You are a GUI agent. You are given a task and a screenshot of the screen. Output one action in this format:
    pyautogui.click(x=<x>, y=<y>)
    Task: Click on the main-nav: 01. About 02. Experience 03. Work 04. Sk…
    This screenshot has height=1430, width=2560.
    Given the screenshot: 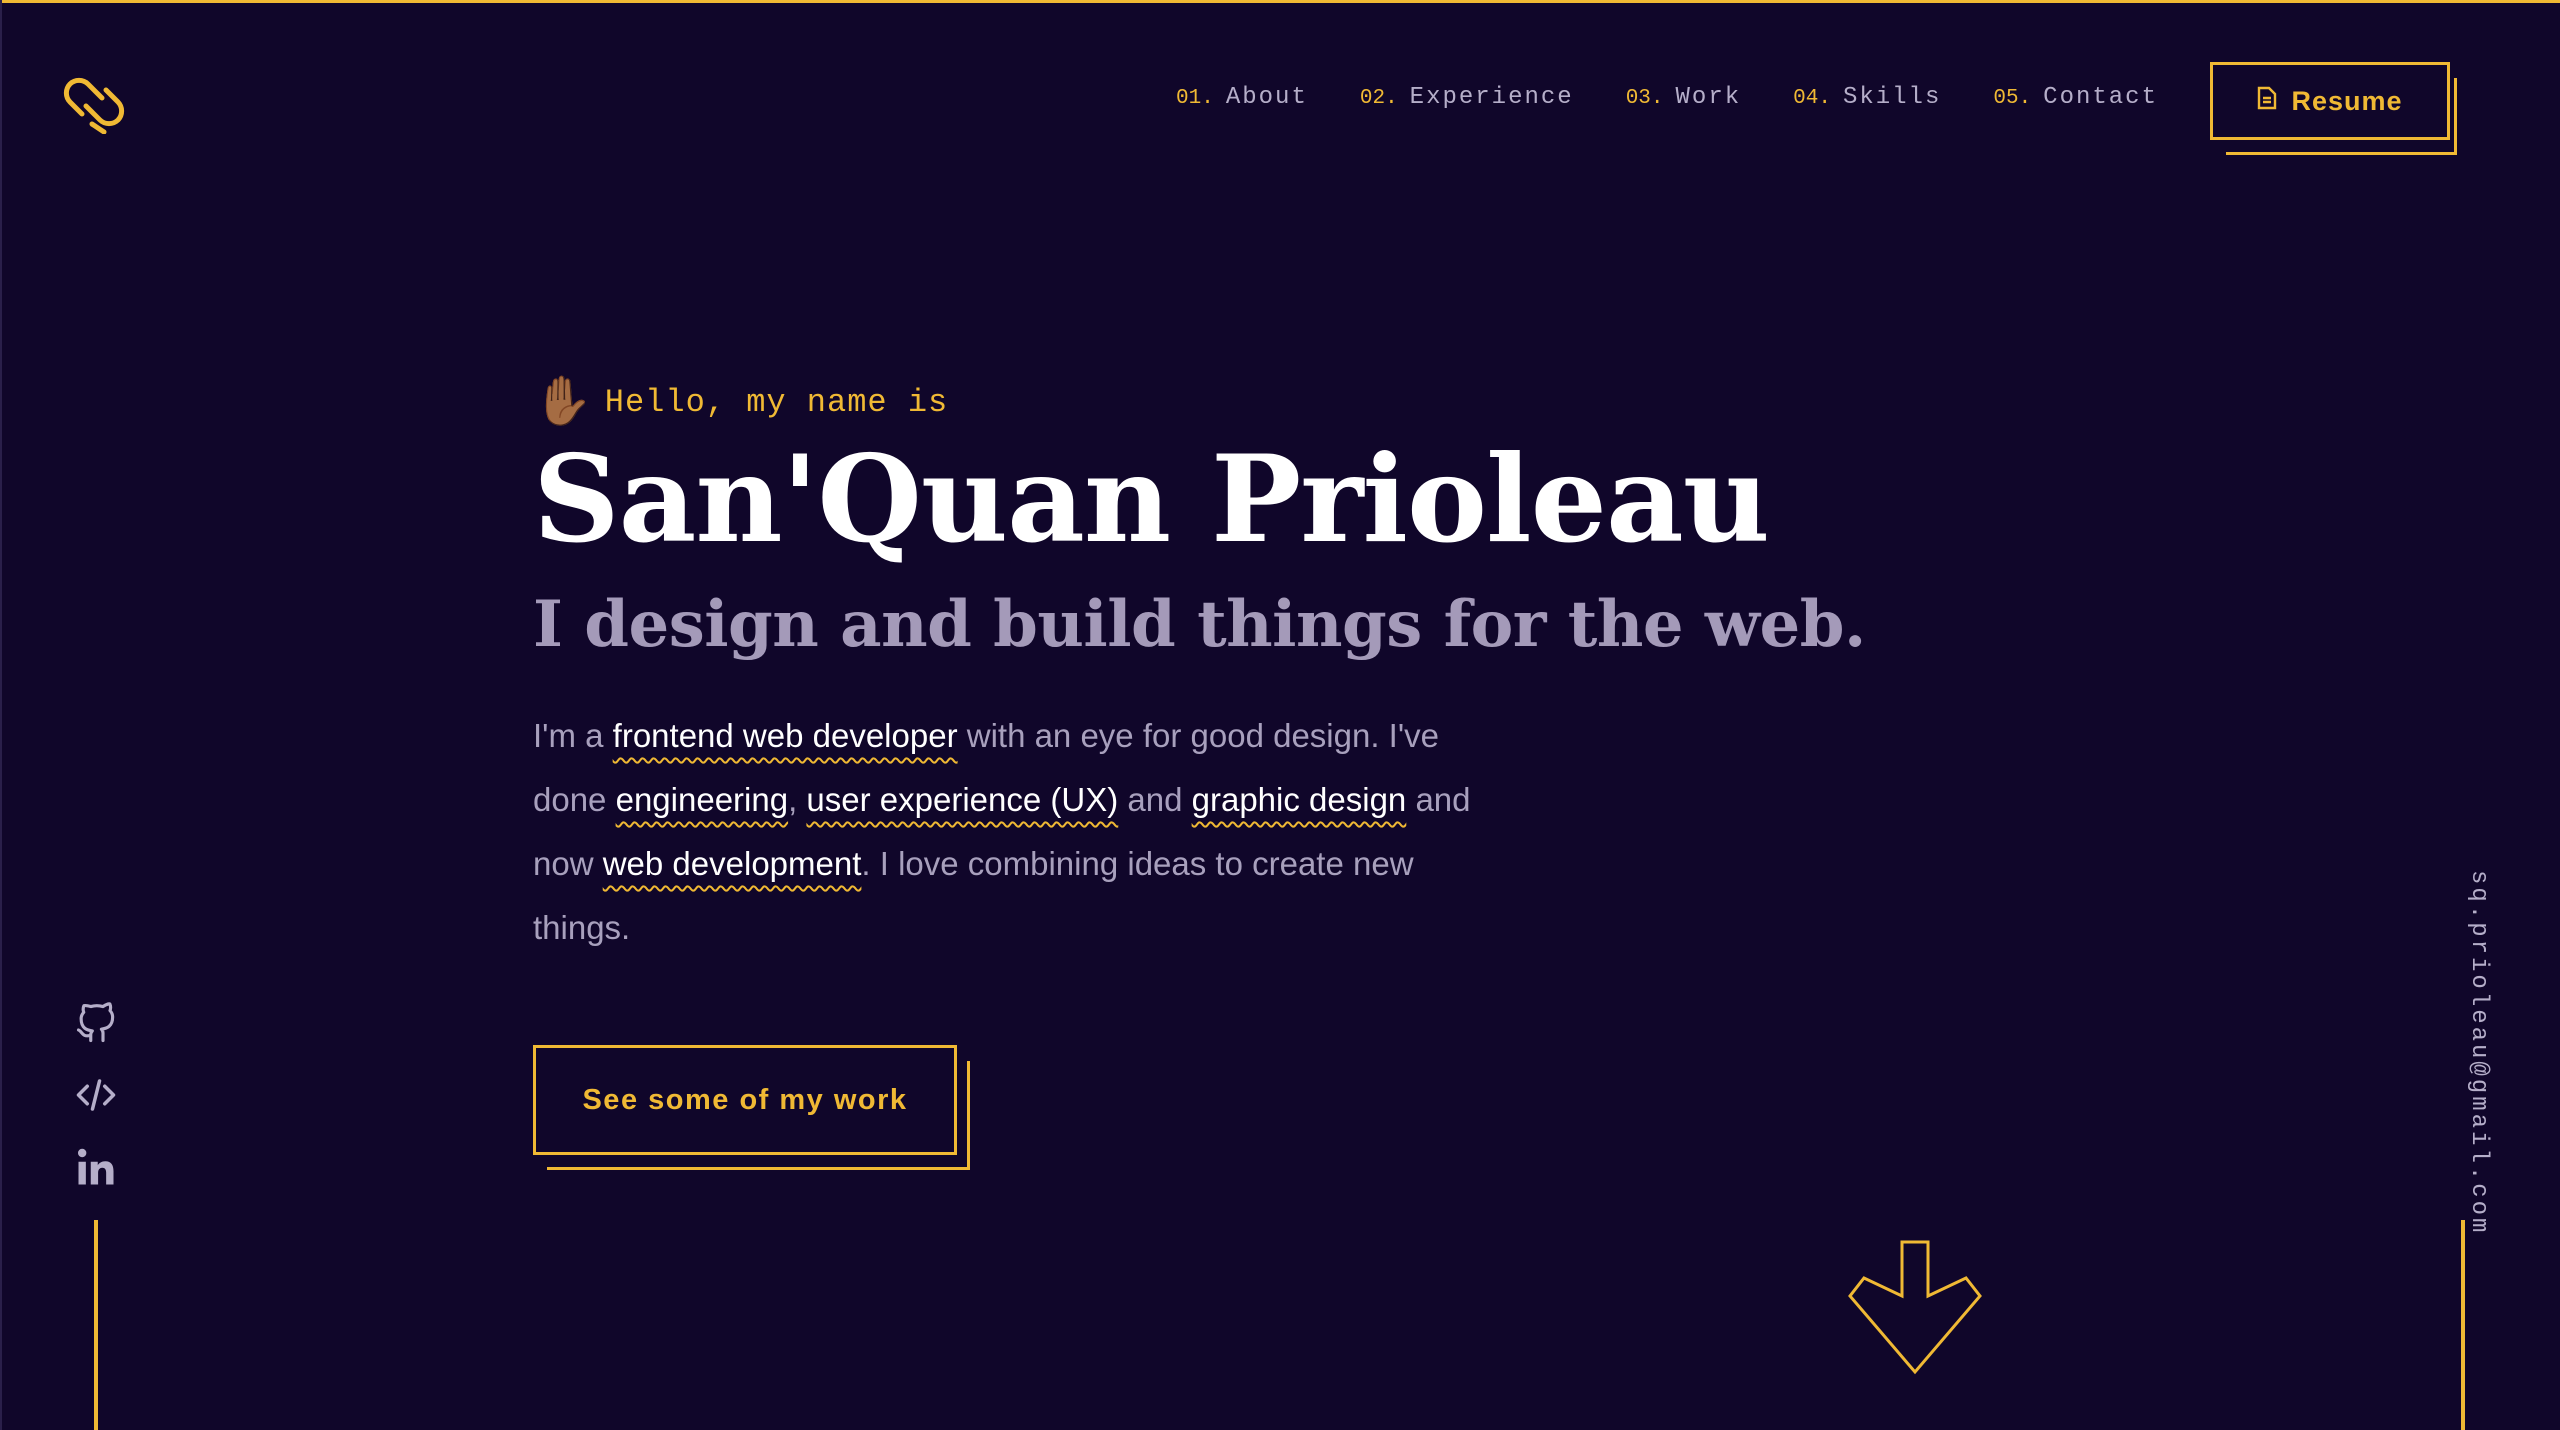 What is the action you would take?
    pyautogui.click(x=1667, y=97)
    